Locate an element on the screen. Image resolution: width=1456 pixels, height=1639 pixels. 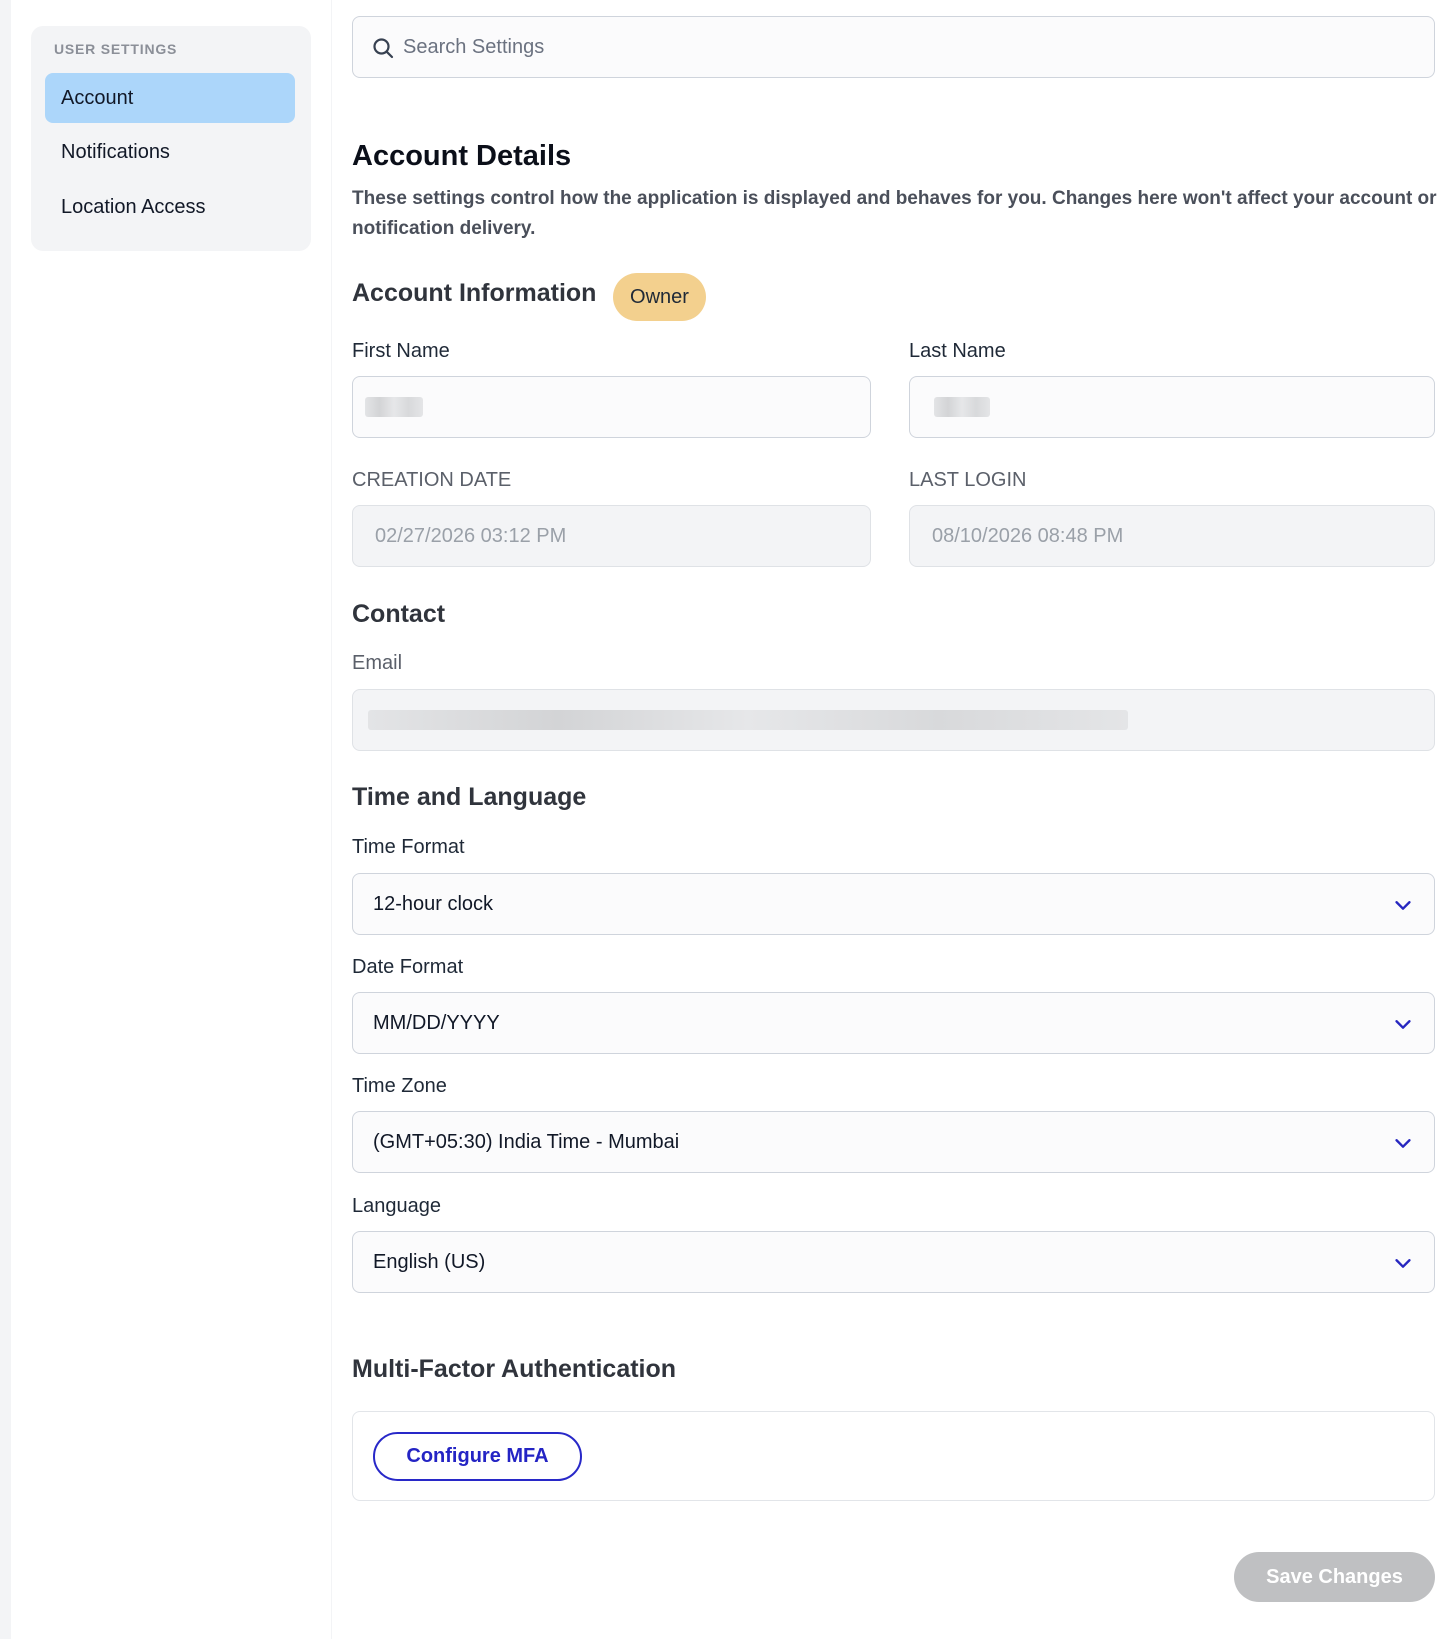
date-format-select: MM/DD/YYYY is located at coordinates (893, 1023).